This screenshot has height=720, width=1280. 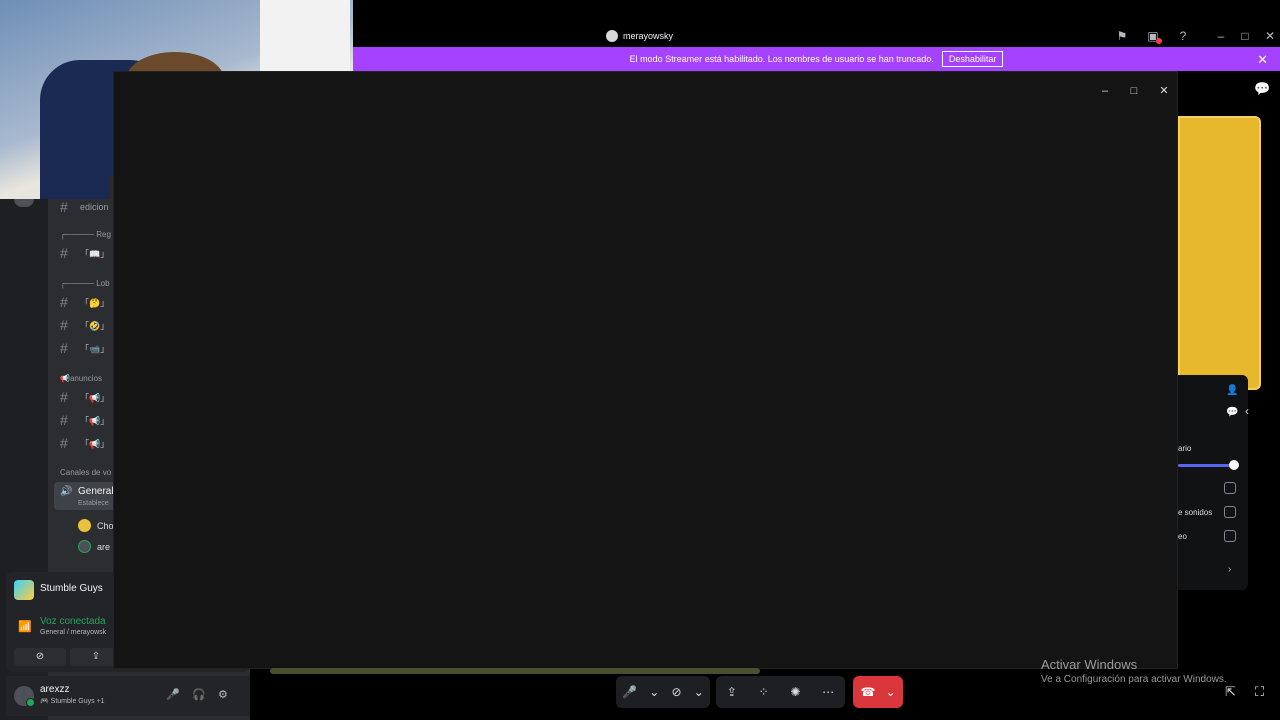 What do you see at coordinates (1230, 512) in the screenshot?
I see `mute-sounds-checkbox` at bounding box center [1230, 512].